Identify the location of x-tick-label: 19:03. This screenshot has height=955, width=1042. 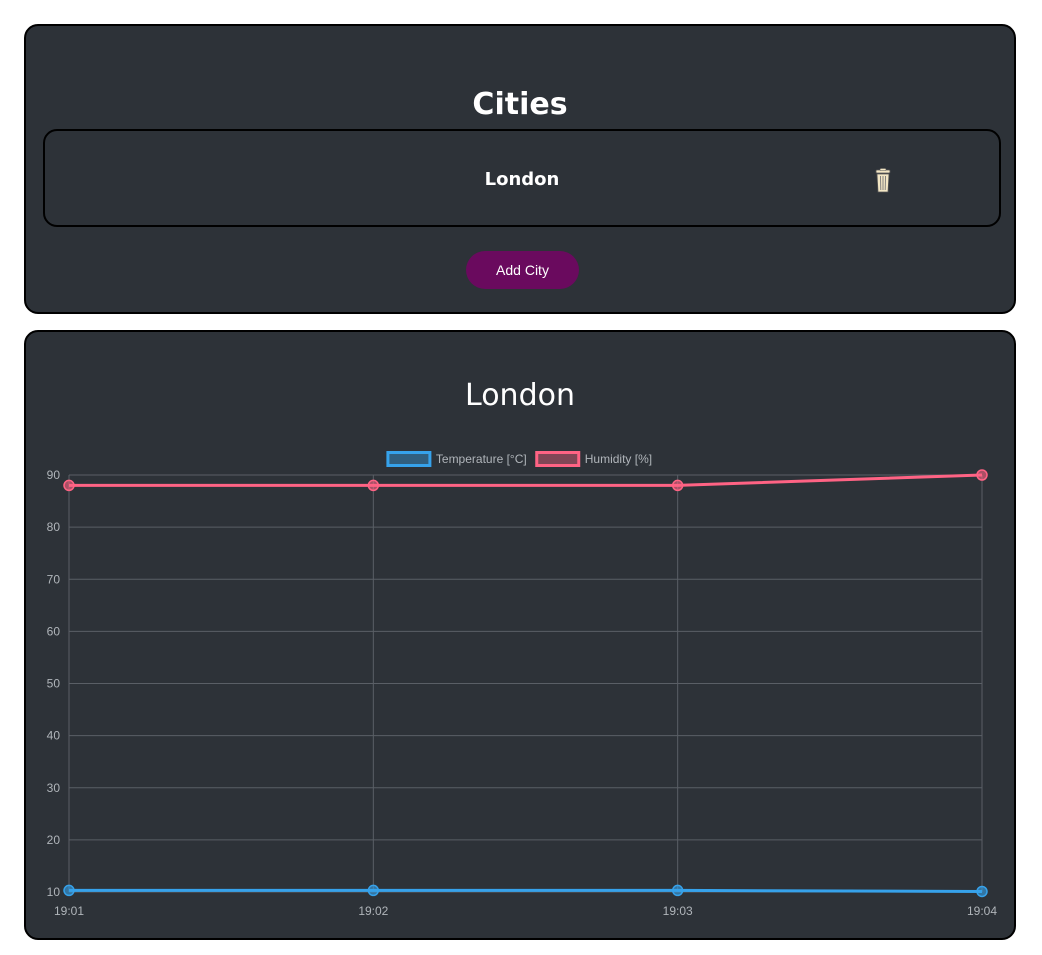
(678, 911).